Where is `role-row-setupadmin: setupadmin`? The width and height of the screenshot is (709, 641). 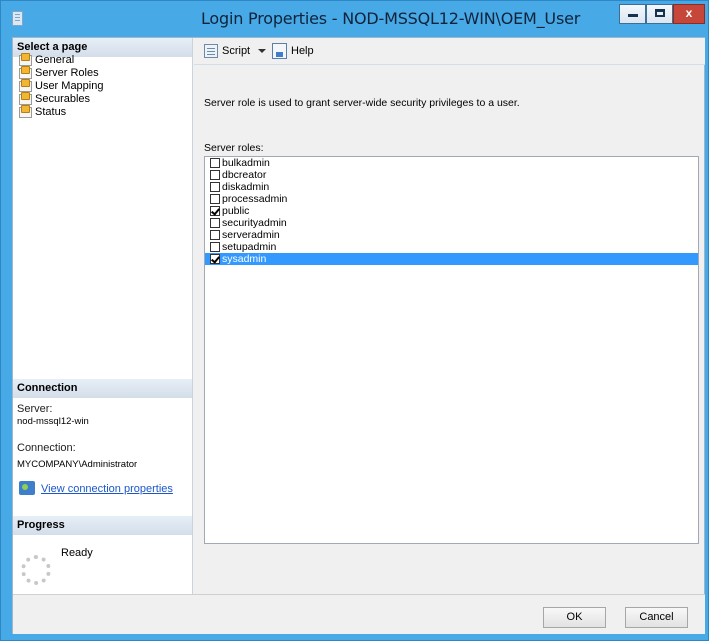
role-row-setupadmin: setupadmin is located at coordinates (451, 247).